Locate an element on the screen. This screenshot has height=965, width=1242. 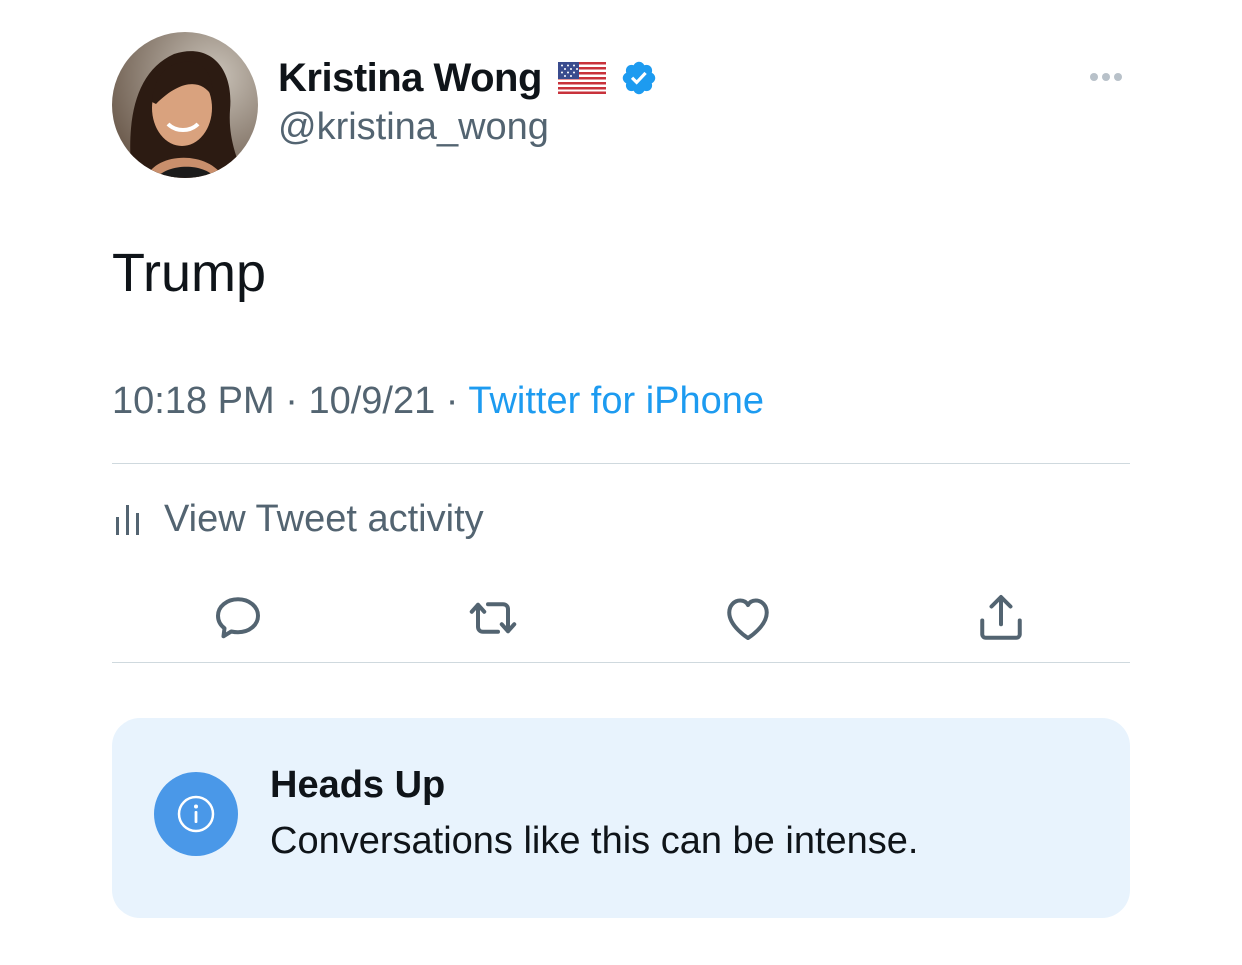
tweet-text: Trump is located at coordinates (189, 273).